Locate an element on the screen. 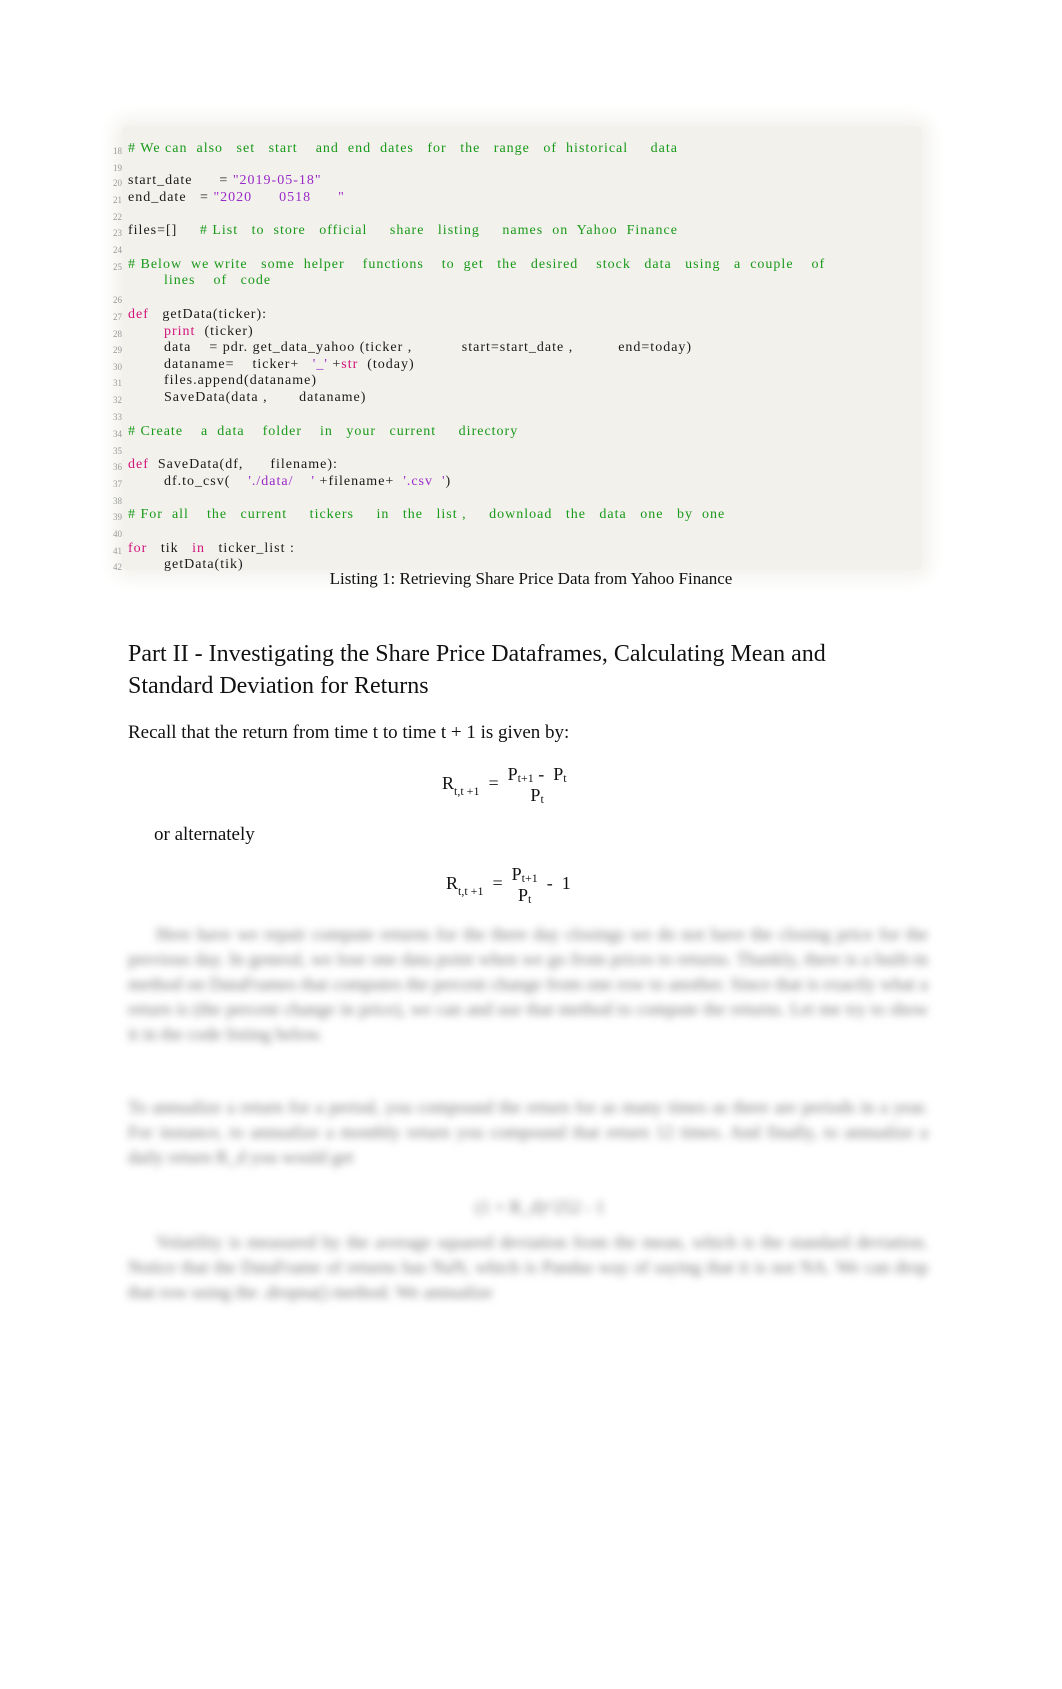  line-number: 32 is located at coordinates (117, 400).